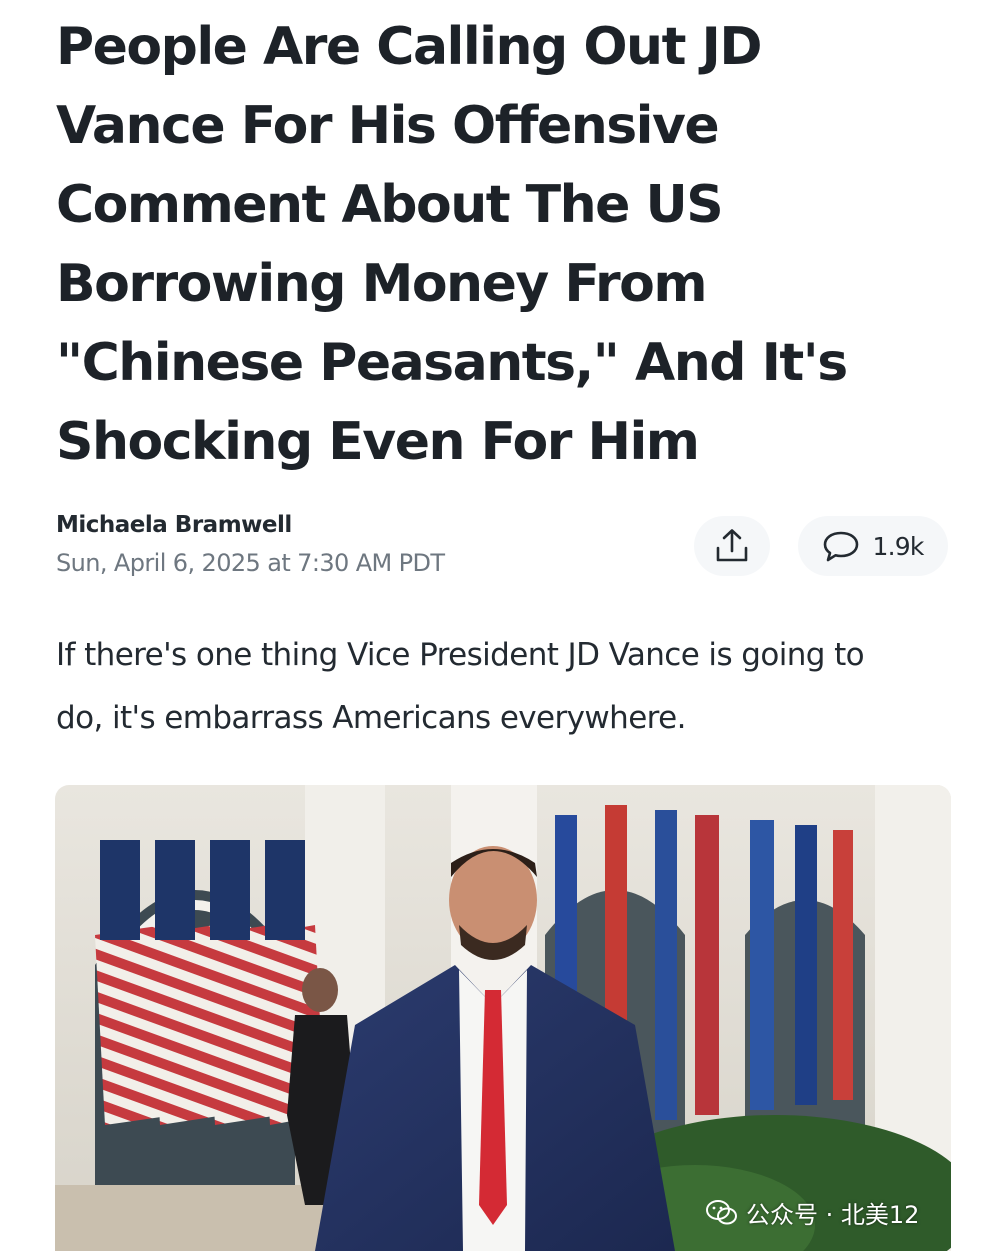 The height and width of the screenshot is (1251, 1002). I want to click on comment-bubble-icon, so click(841, 546).